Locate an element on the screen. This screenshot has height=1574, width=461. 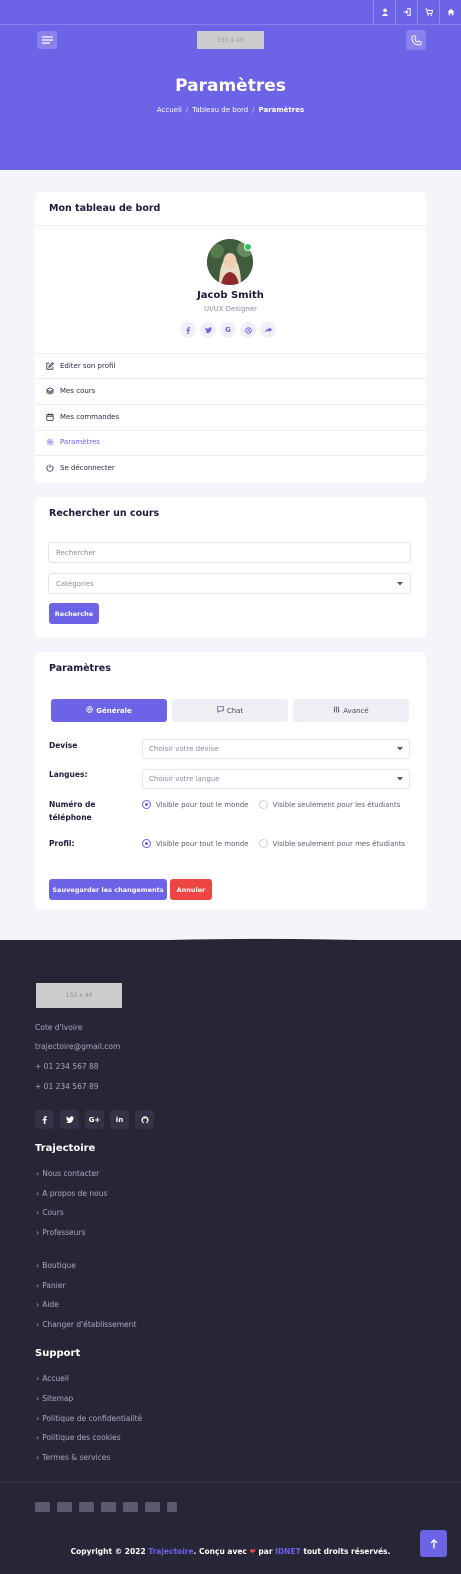
stripe-icon is located at coordinates (172, 1507).